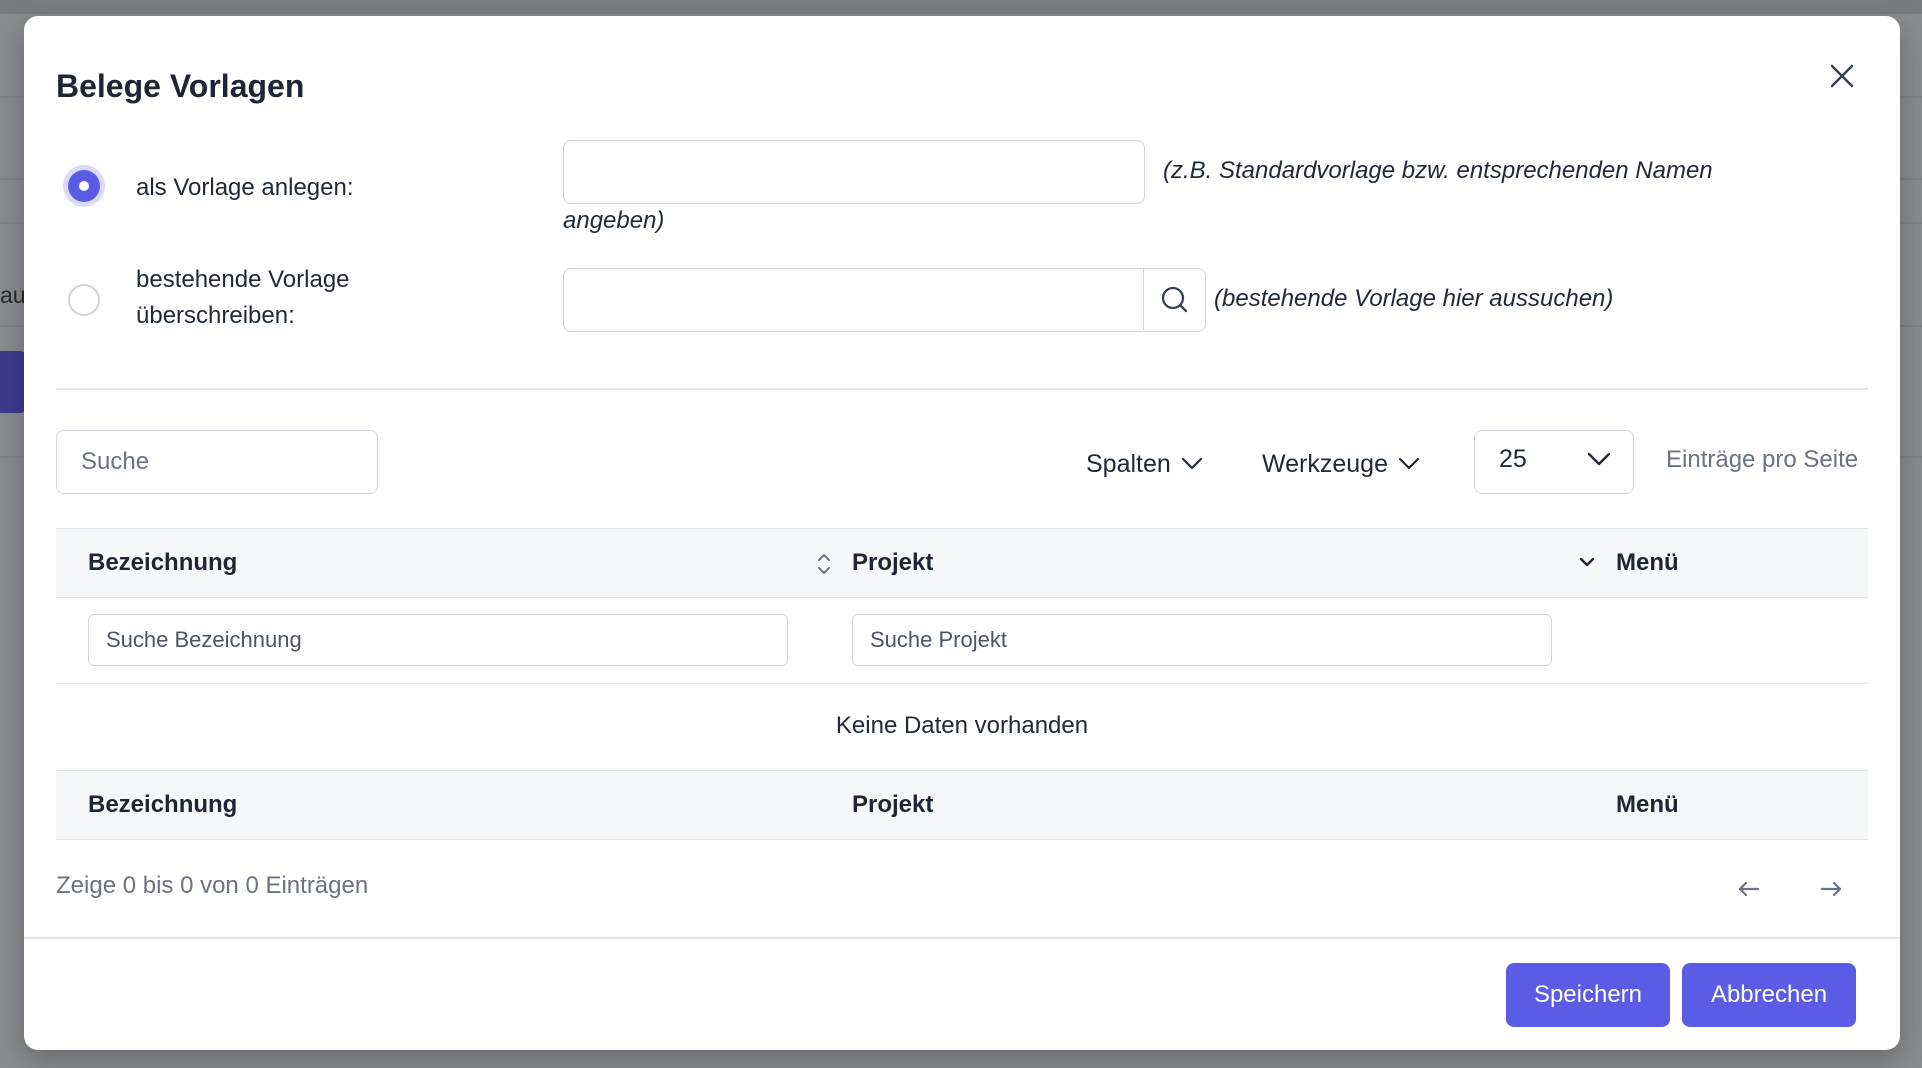  I want to click on columns-dropdown: Spalten, so click(1144, 464).